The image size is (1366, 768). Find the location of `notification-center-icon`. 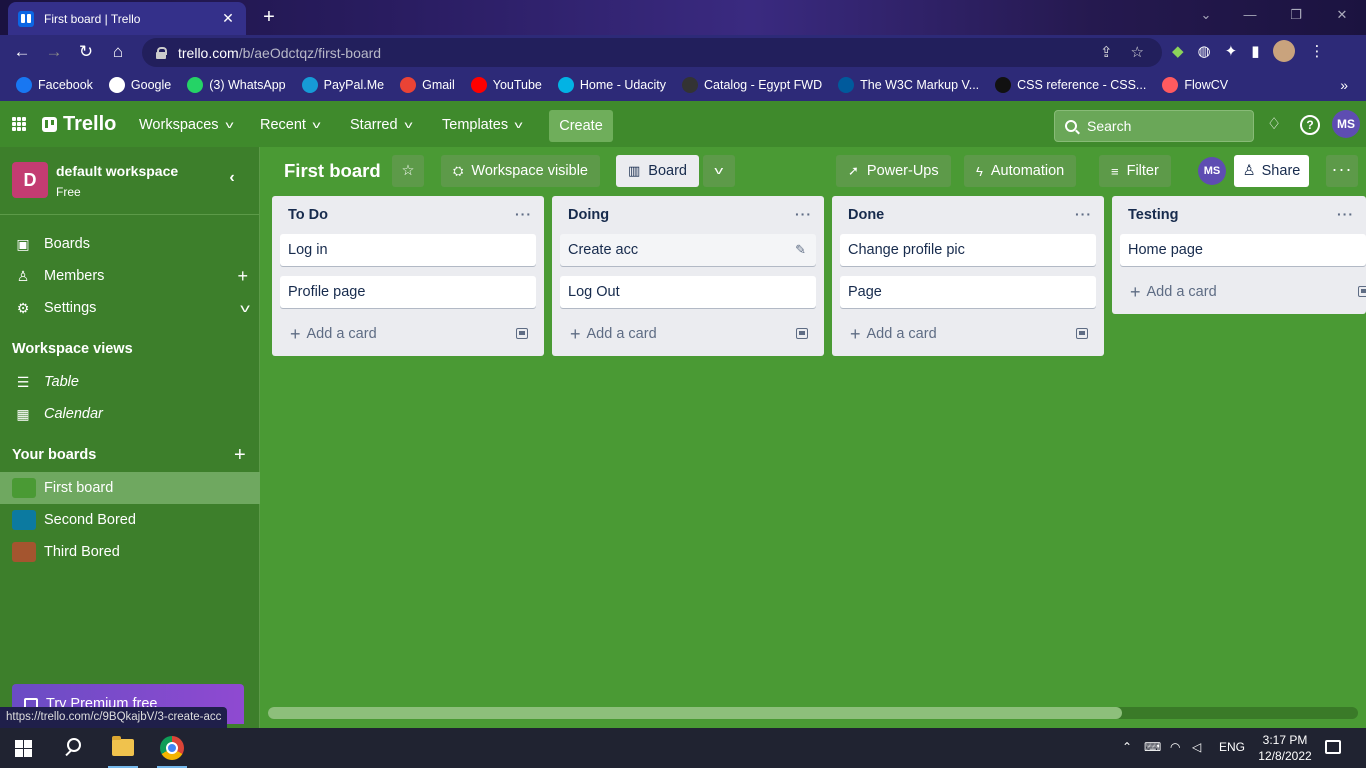

notification-center-icon is located at coordinates (1333, 747).